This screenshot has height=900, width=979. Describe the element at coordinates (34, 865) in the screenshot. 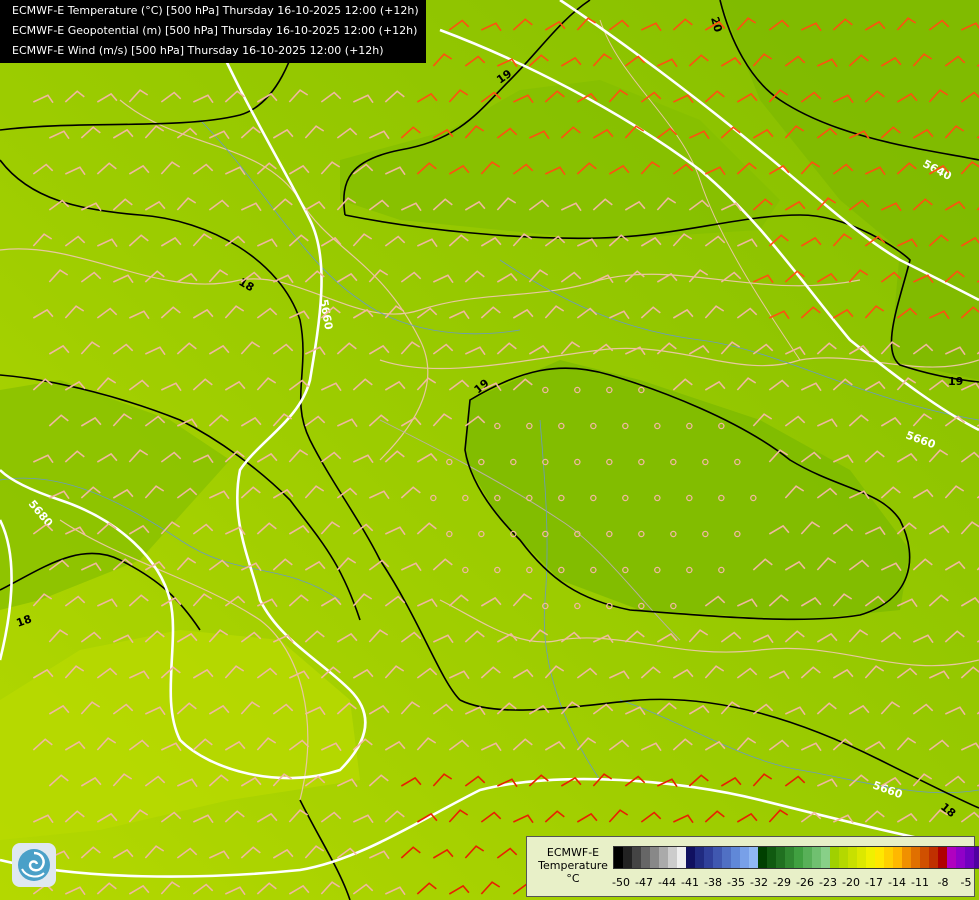

I see `ecmwf-swirl-icon` at that location.